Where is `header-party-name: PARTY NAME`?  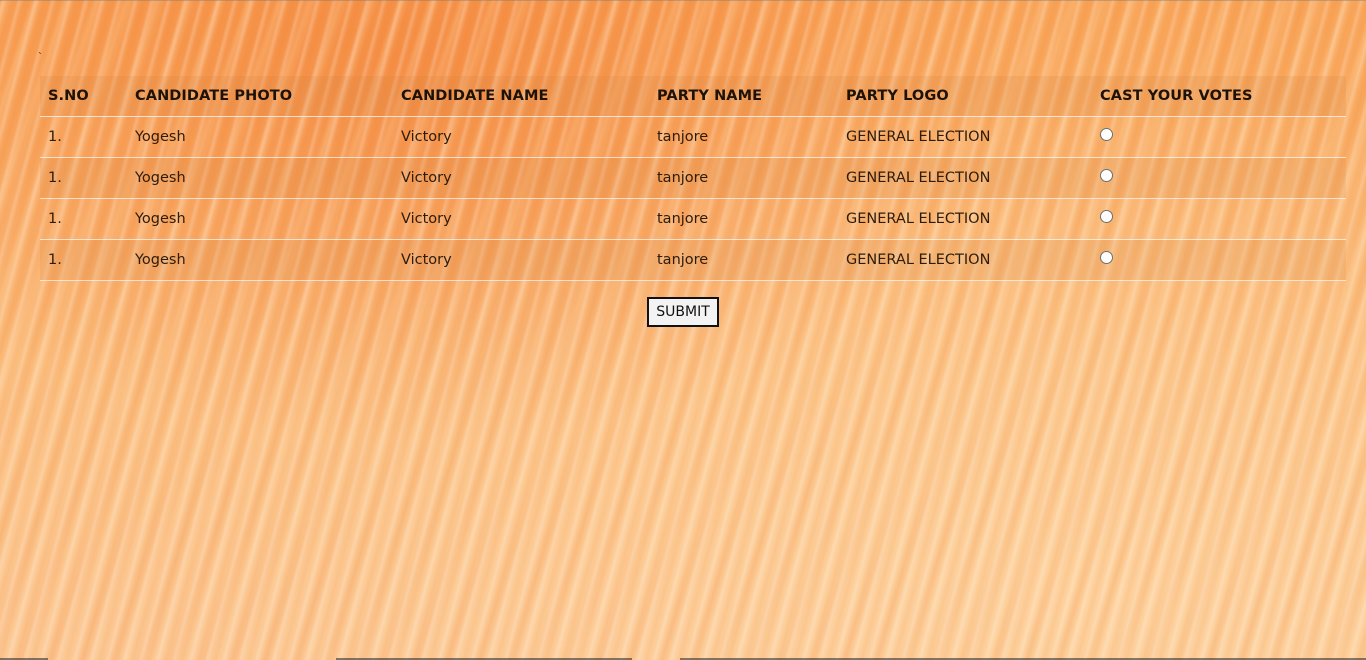 header-party-name: PARTY NAME is located at coordinates (743, 96).